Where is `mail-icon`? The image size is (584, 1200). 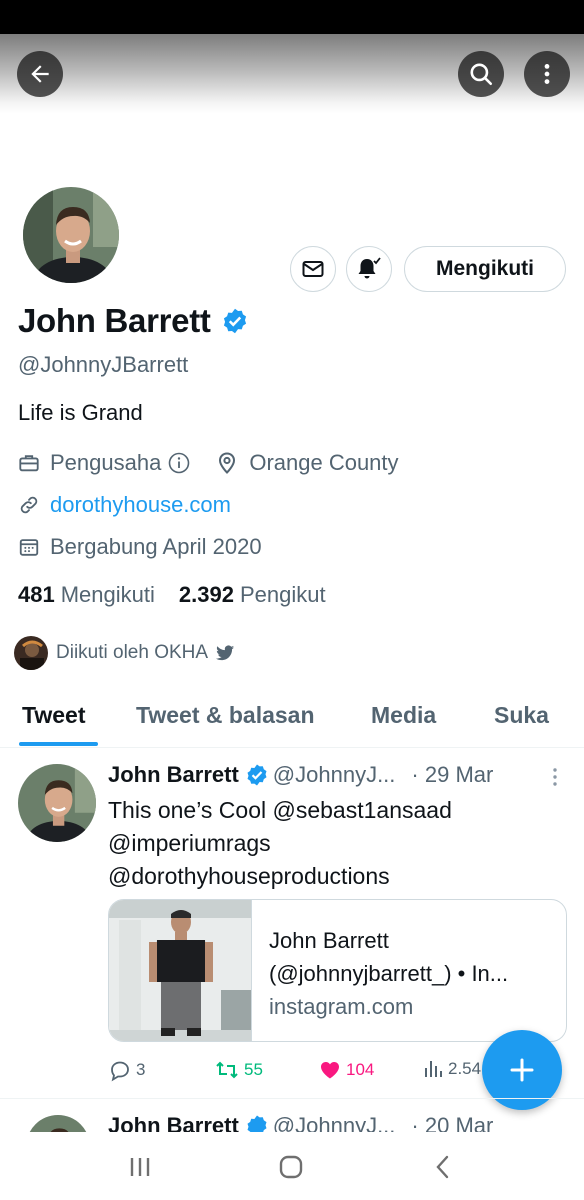 mail-icon is located at coordinates (313, 269).